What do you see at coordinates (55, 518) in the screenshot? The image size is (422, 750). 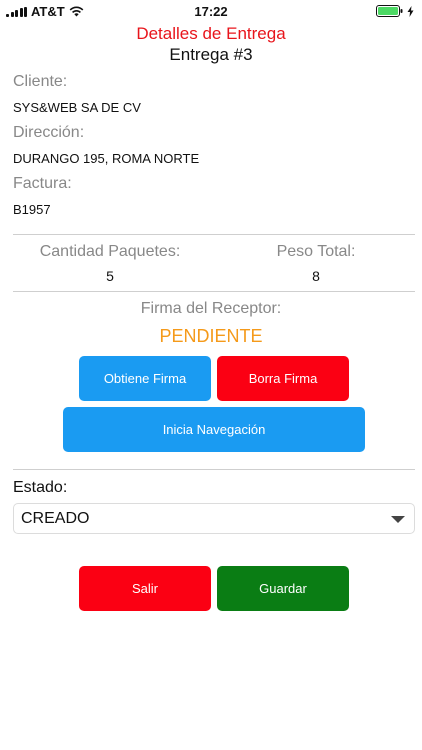 I see `state-selected-value: CREADO` at bounding box center [55, 518].